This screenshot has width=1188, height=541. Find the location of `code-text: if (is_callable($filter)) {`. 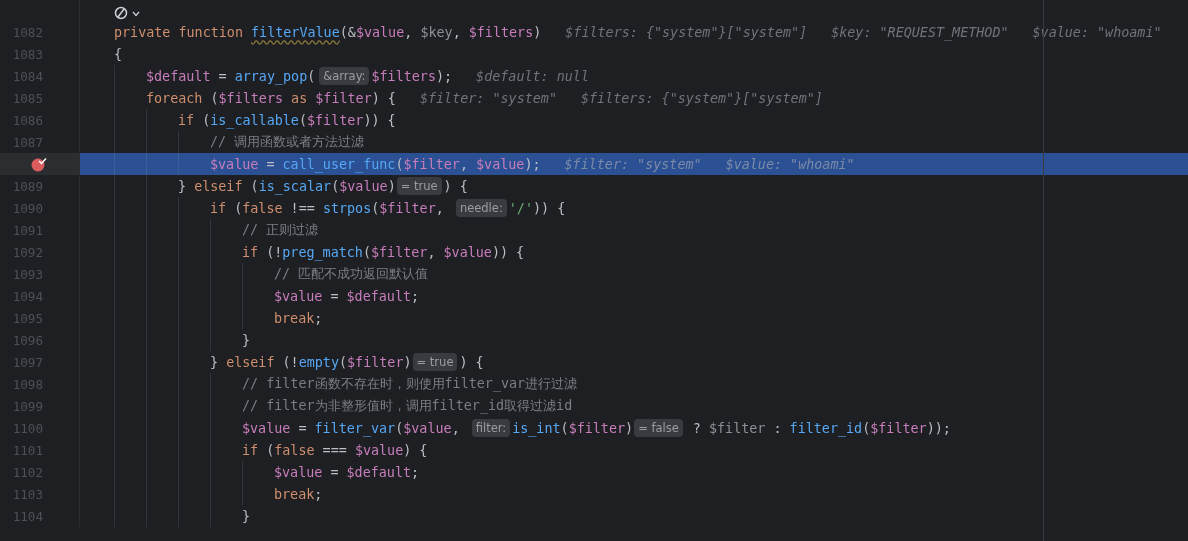

code-text: if (is_callable($filter)) { is located at coordinates (287, 120).